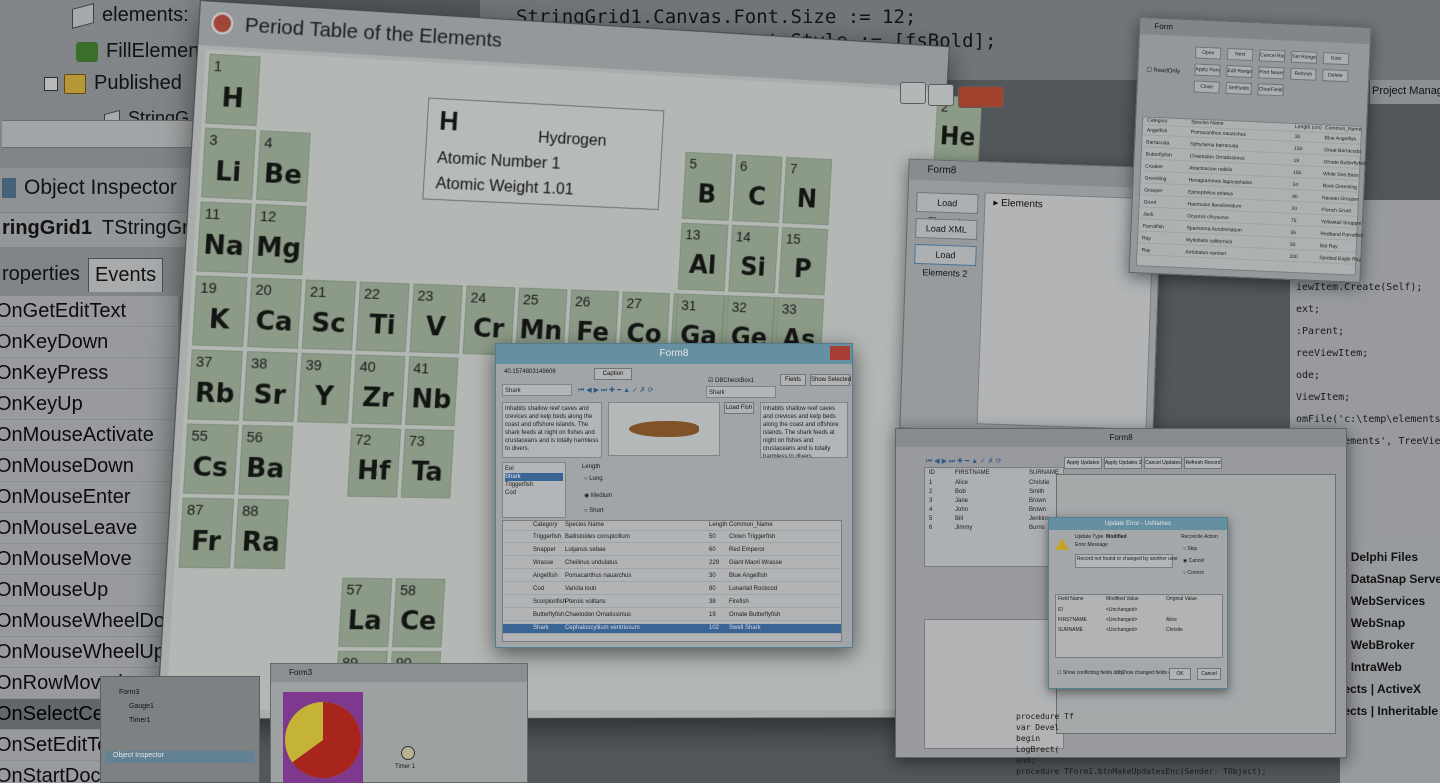  What do you see at coordinates (1163, 463) in the screenshot?
I see `update-button: Cancel Updates` at bounding box center [1163, 463].